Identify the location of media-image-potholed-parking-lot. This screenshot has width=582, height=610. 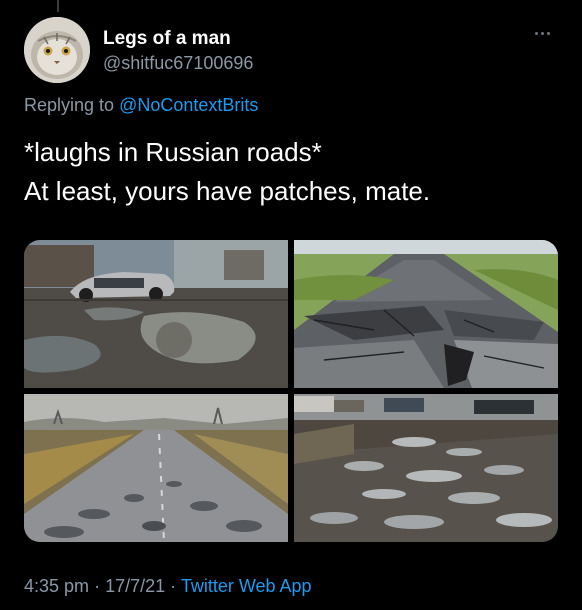
(156, 314).